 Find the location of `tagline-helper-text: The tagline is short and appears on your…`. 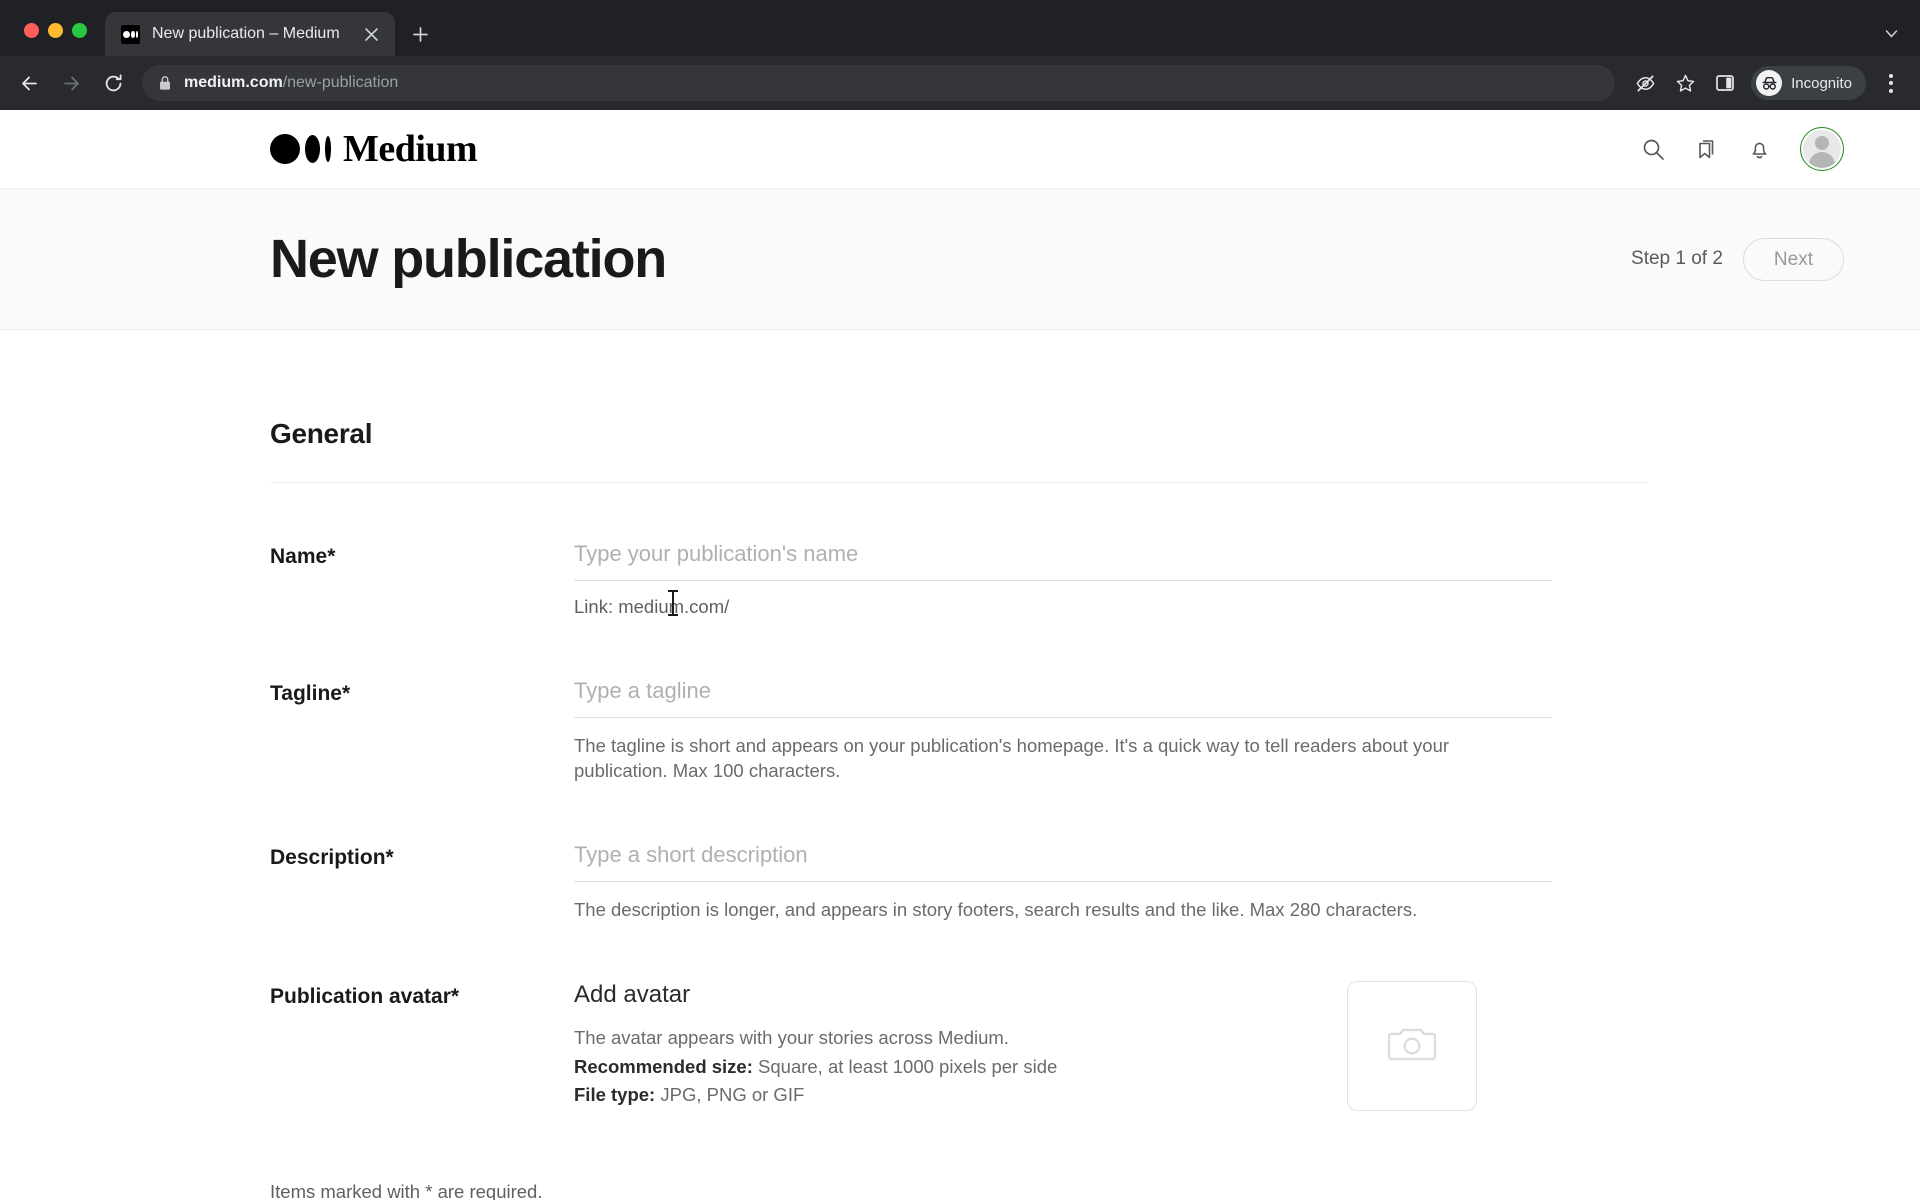

tagline-helper-text: The tagline is short and appears on your… is located at coordinates (1012, 757).